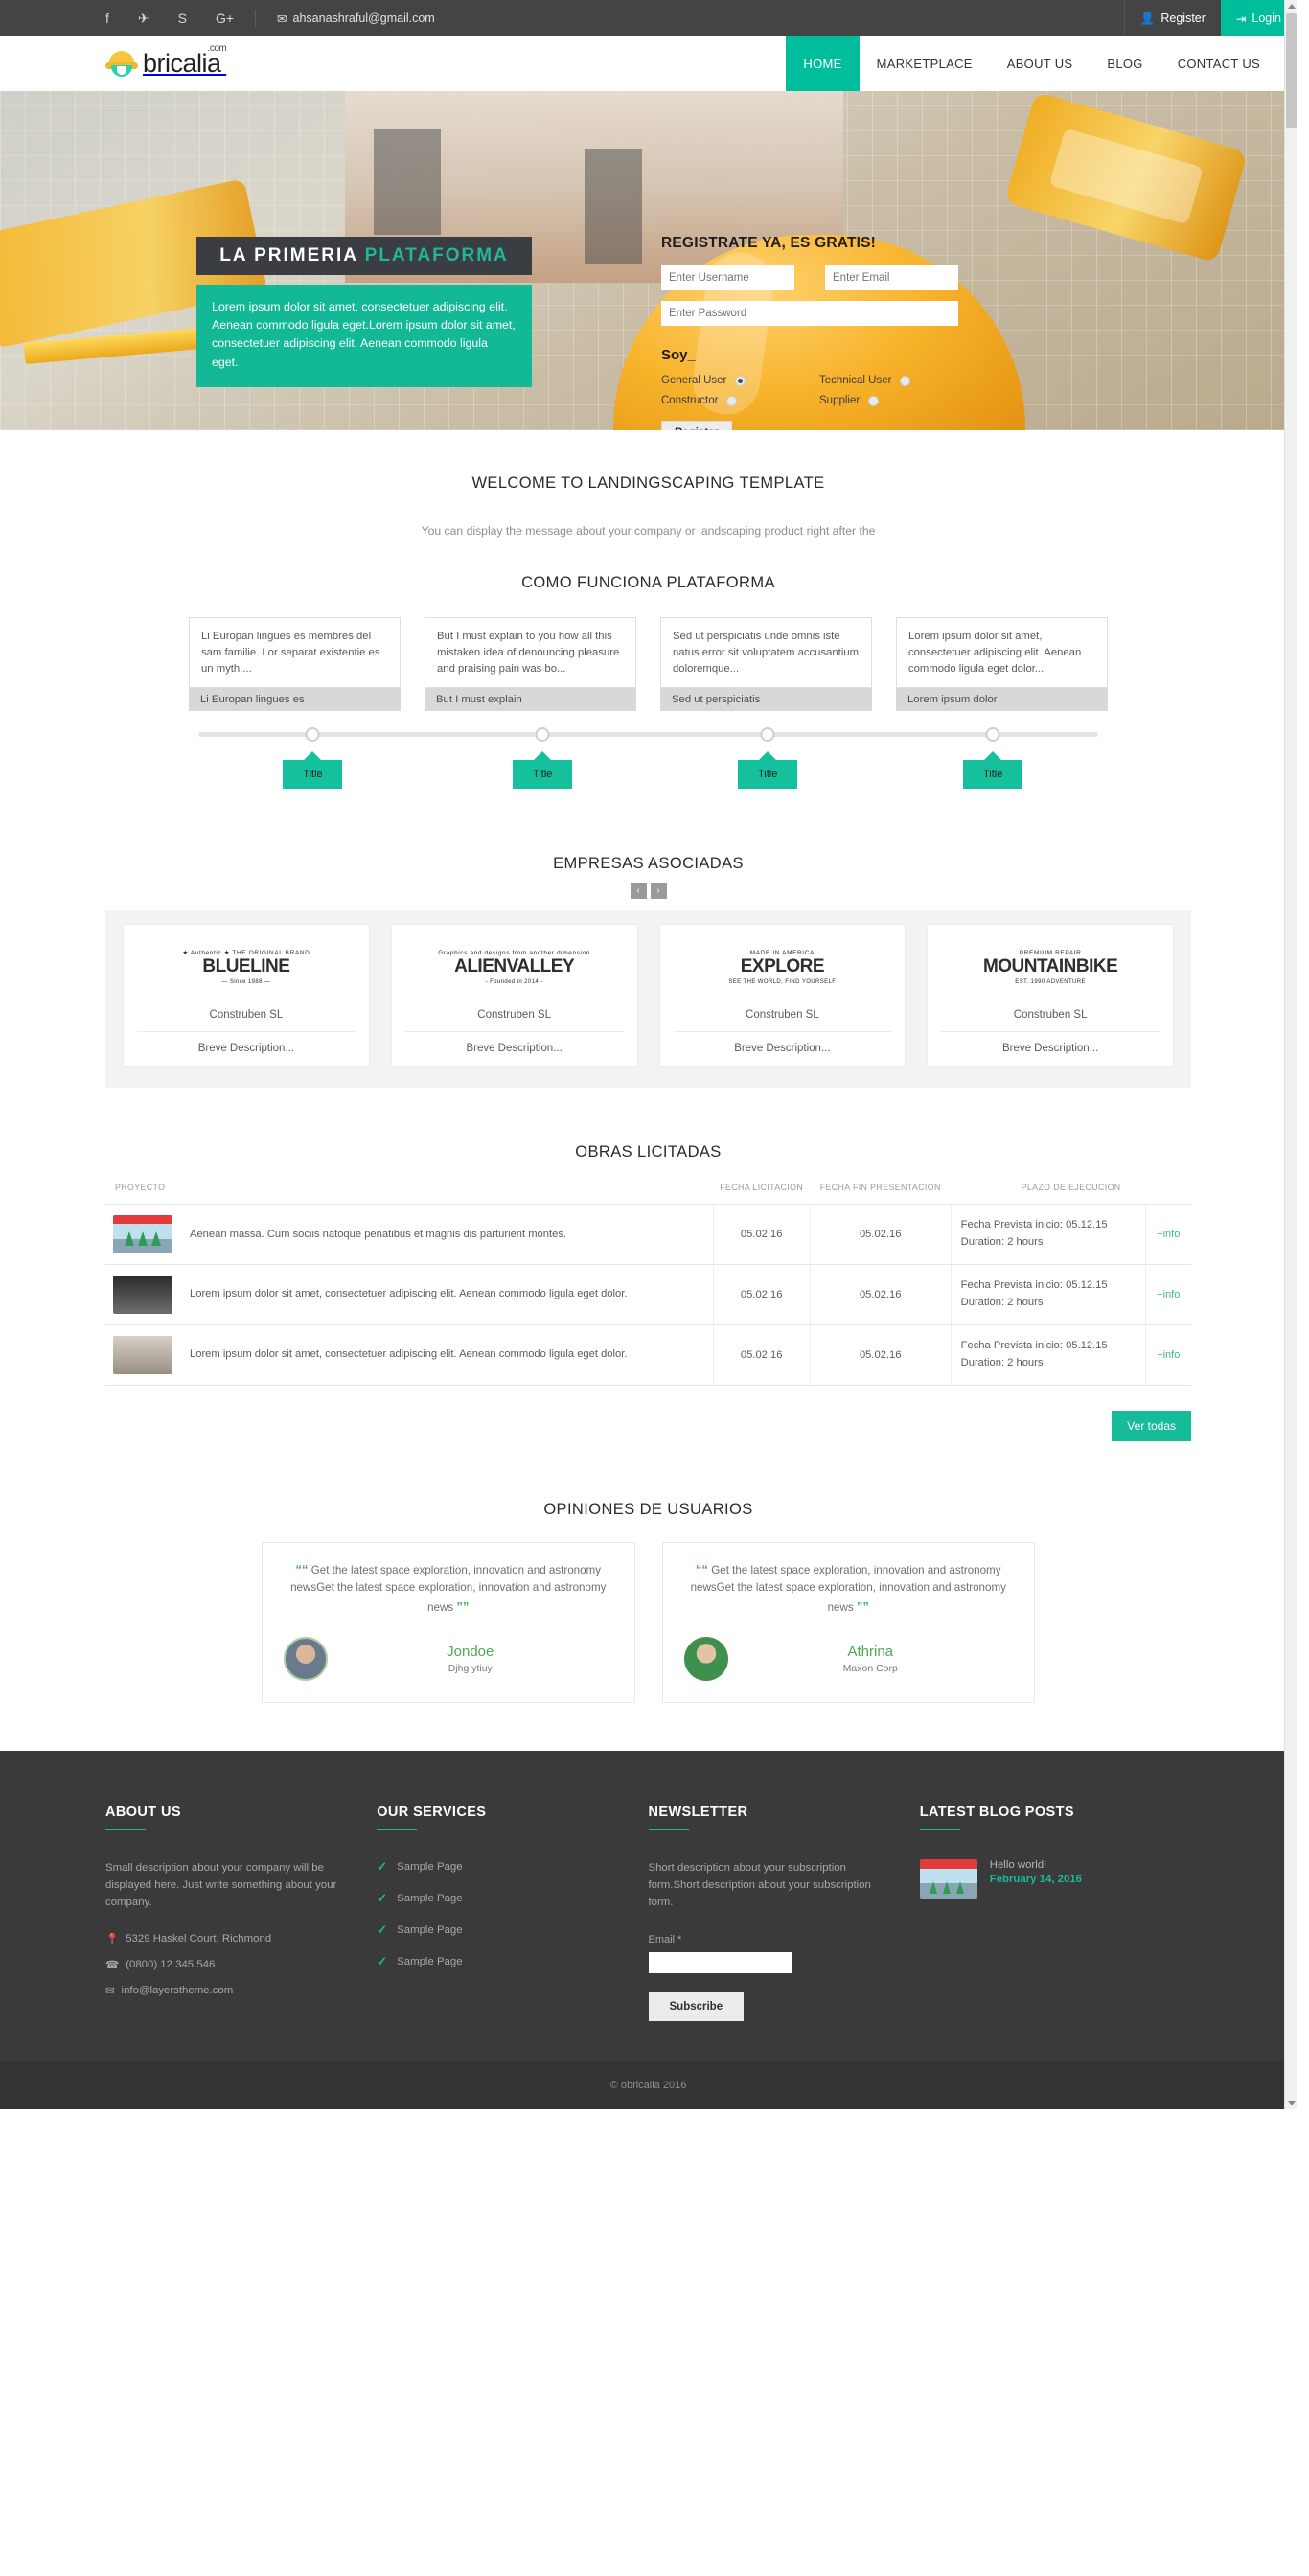 The height and width of the screenshot is (2576, 1309). What do you see at coordinates (182, 18) in the screenshot?
I see `skype-icon: S` at bounding box center [182, 18].